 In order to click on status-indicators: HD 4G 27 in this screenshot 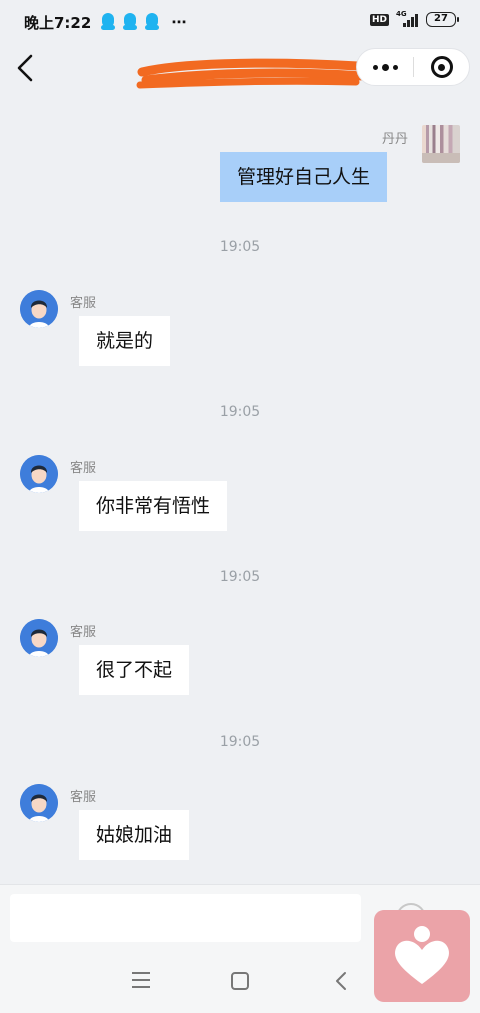, I will do `click(414, 18)`.